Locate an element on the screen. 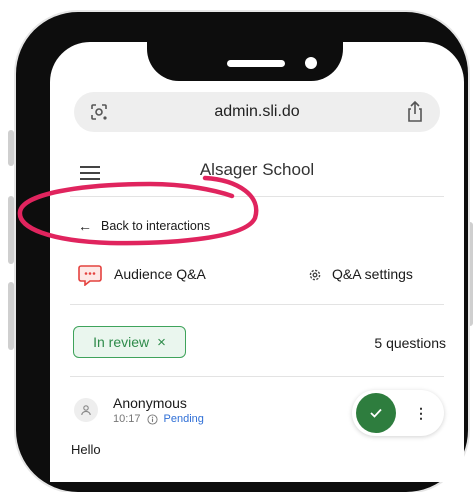 Image resolution: width=475 pixels, height=492 pixels. question-author: Anonymous is located at coordinates (150, 403).